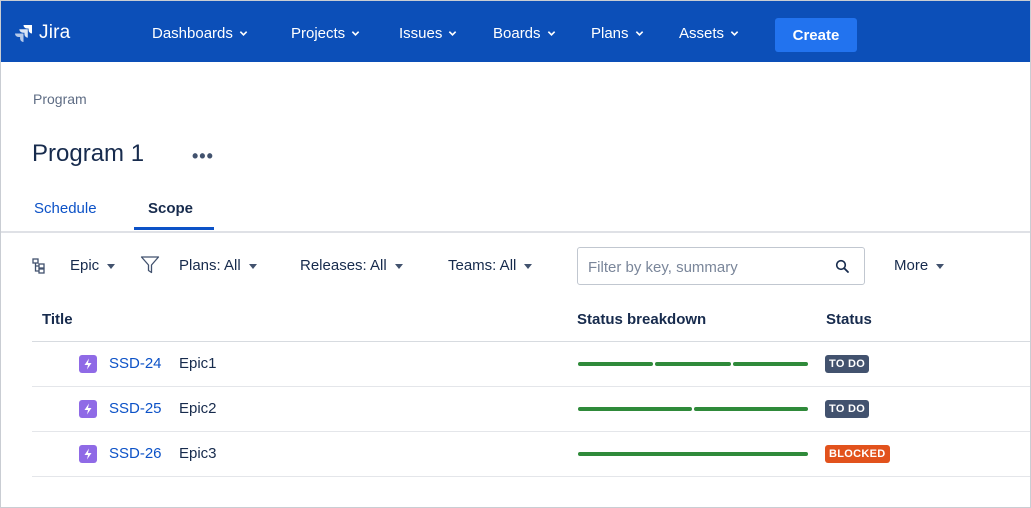 The height and width of the screenshot is (508, 1031). Describe the element at coordinates (531, 454) in the screenshot. I see `table-row: SSD-26 Epic3 BLOCKED` at that location.